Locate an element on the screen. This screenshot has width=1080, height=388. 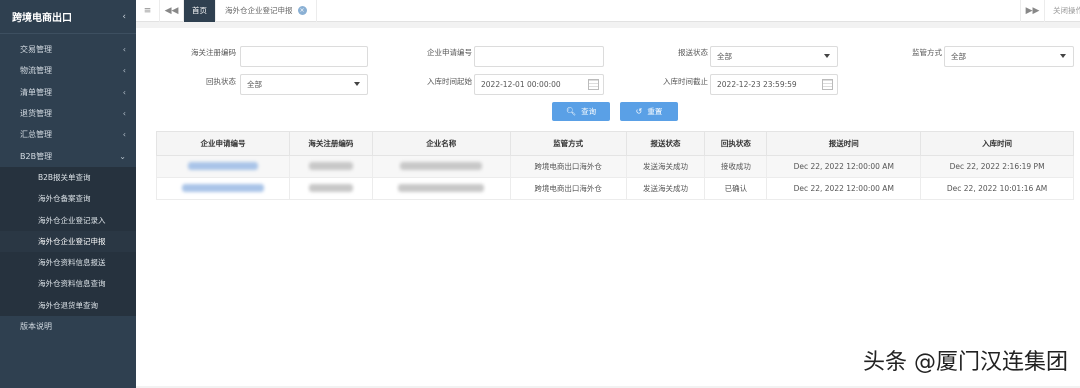
menu-toggle-icon: ≡ is located at coordinates (148, 11).